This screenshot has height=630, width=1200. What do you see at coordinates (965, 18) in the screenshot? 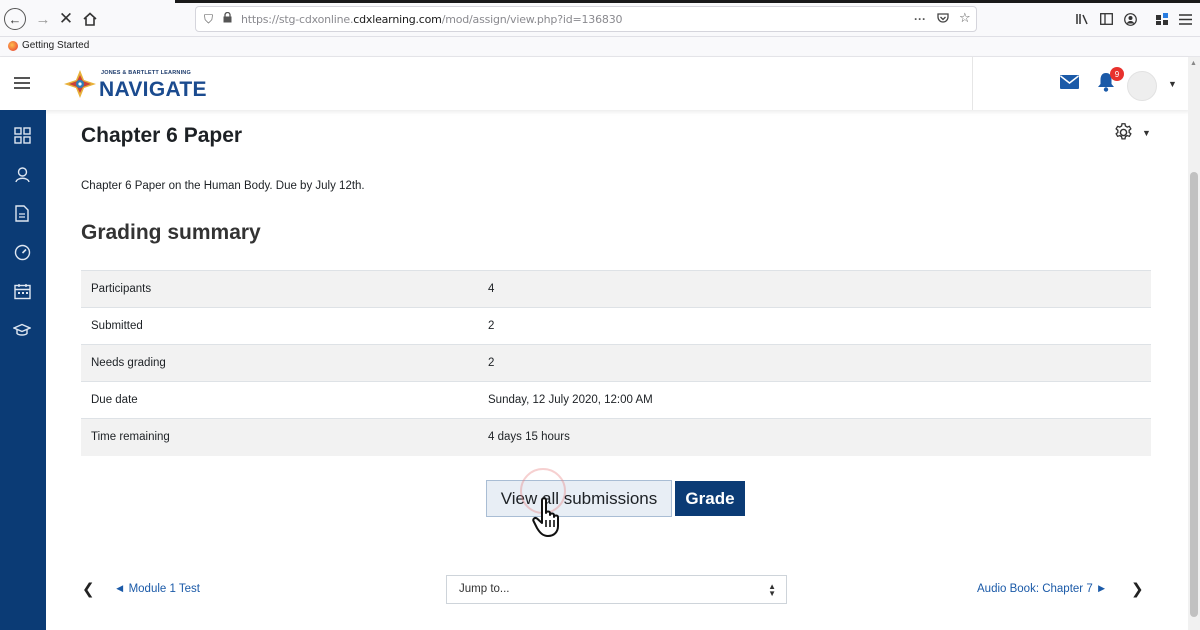
I see `bookmark-star-icon: ☆` at bounding box center [965, 18].